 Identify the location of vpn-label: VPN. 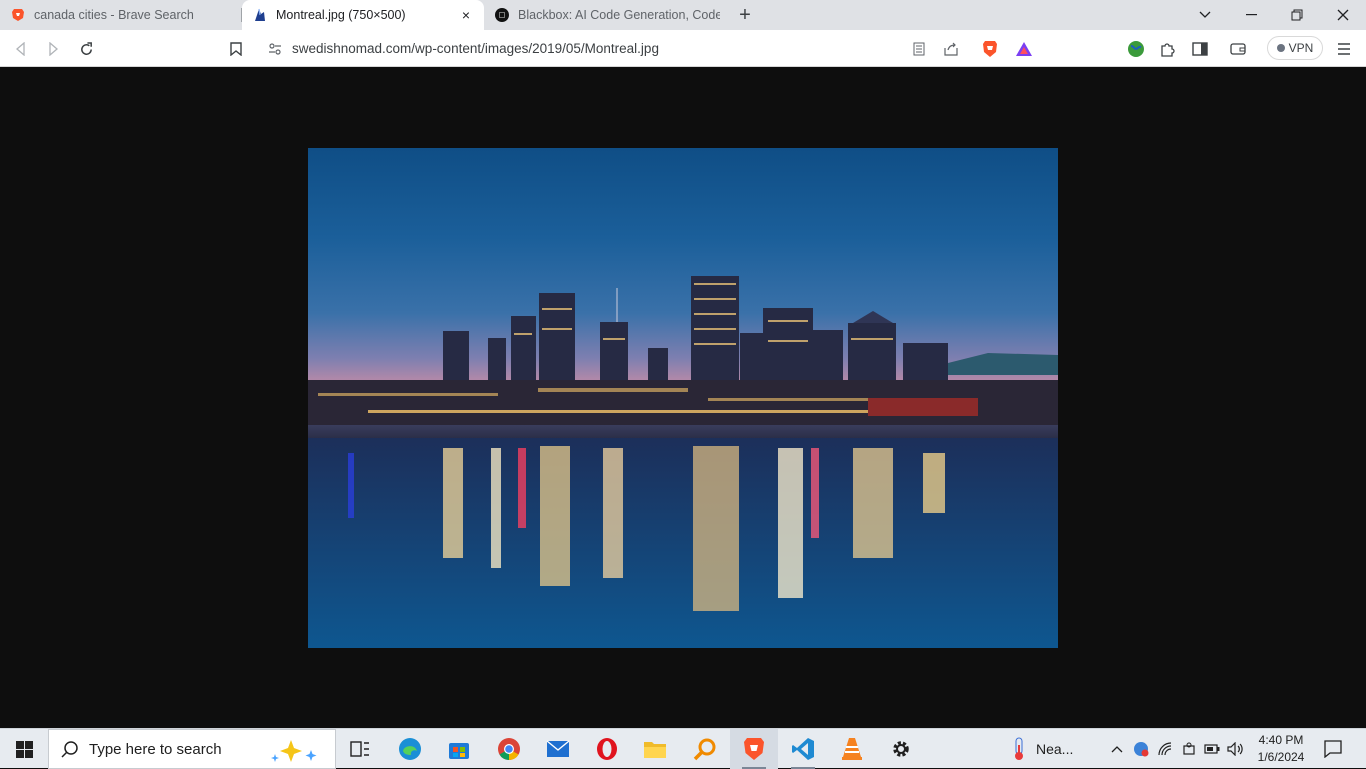
(1301, 48).